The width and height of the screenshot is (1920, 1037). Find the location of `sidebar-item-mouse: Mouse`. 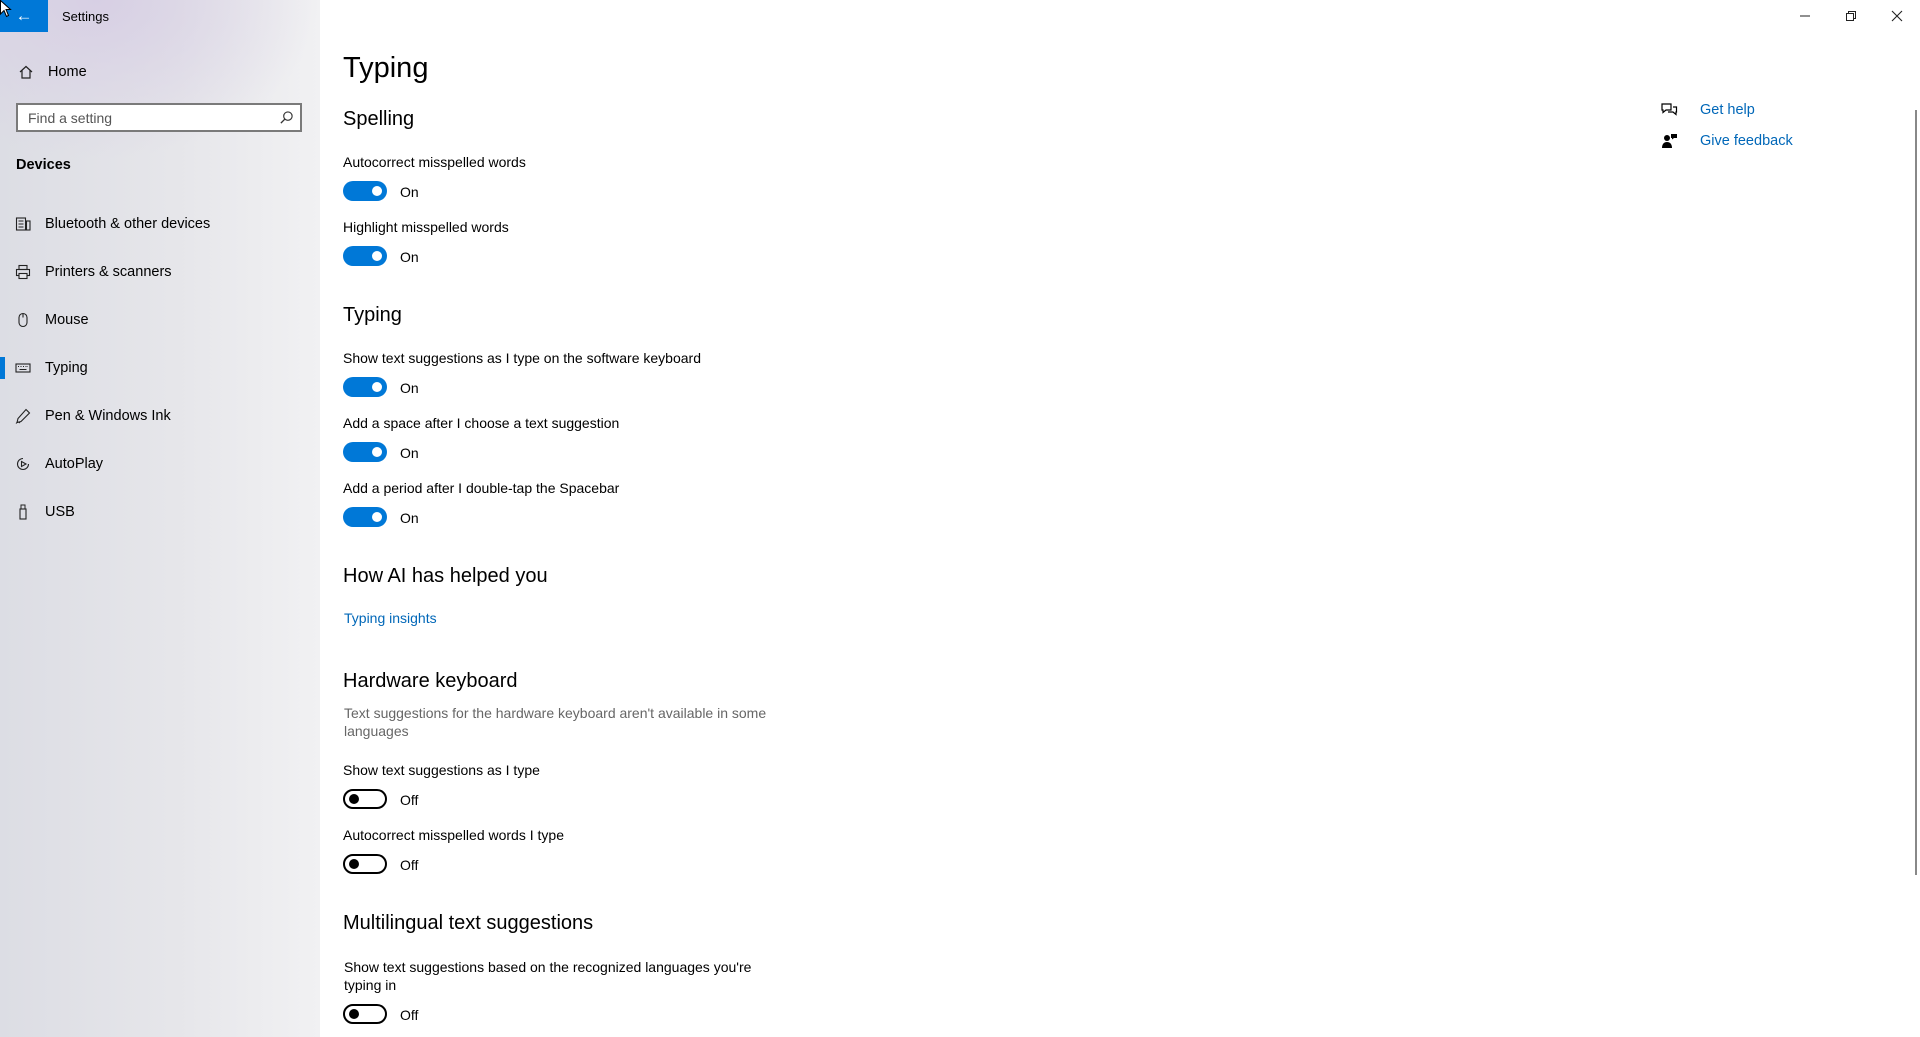

sidebar-item-mouse: Mouse is located at coordinates (160, 320).